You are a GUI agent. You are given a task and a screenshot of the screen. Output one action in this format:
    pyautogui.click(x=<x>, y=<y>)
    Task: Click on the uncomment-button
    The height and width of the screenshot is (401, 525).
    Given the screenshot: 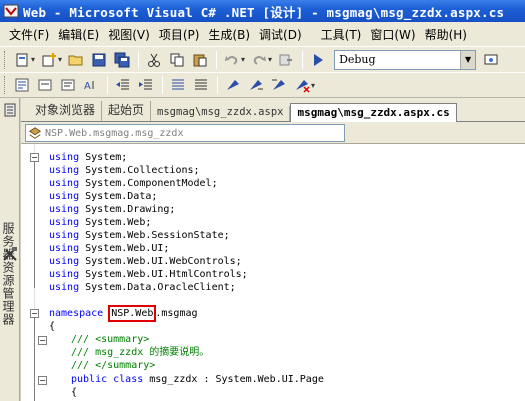 What is the action you would take?
    pyautogui.click(x=201, y=85)
    